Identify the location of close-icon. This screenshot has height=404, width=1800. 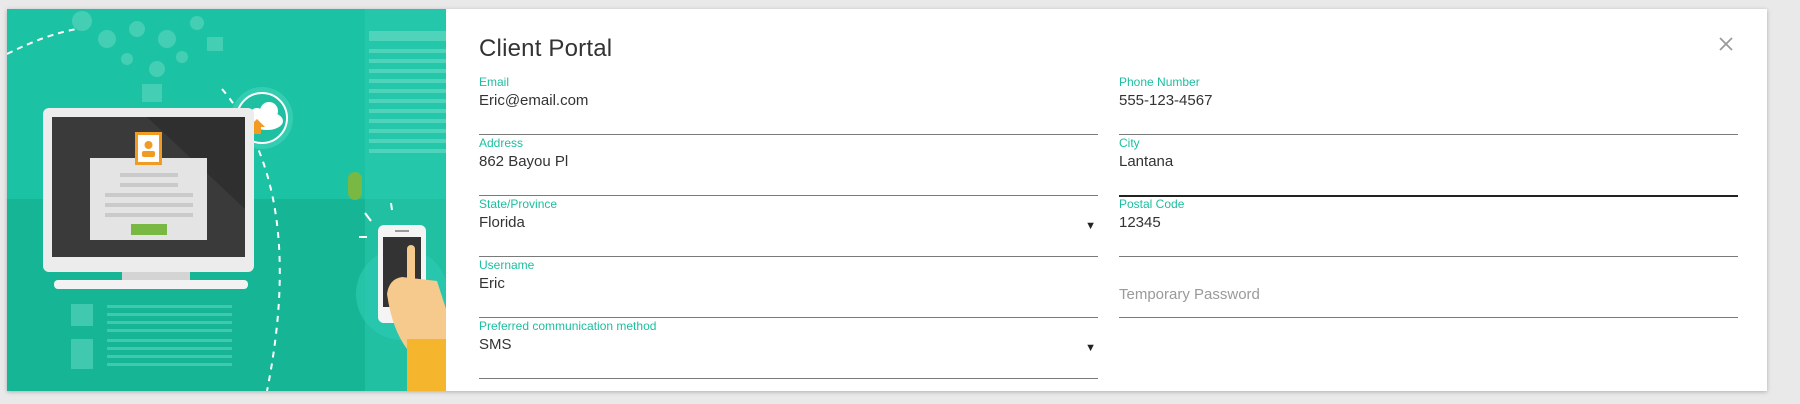
(1726, 44).